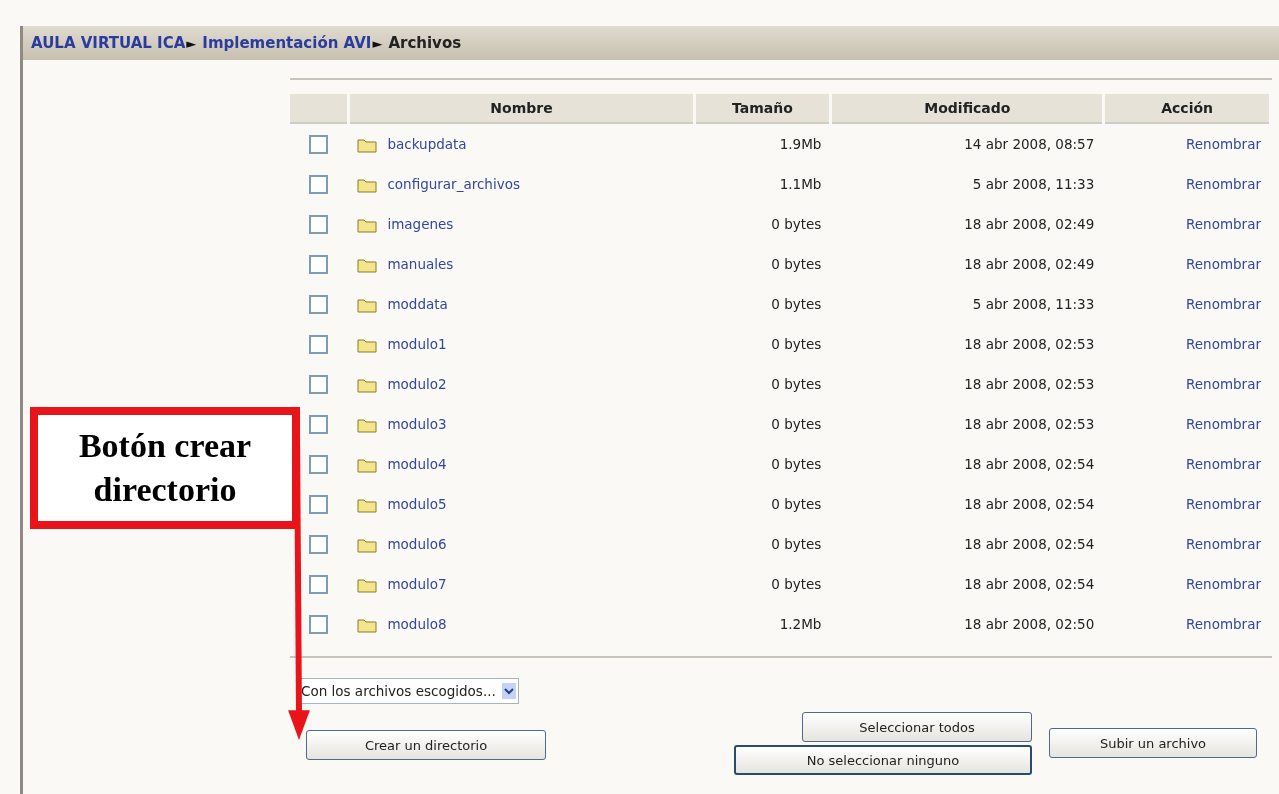 The width and height of the screenshot is (1279, 794). Describe the element at coordinates (800, 144) in the screenshot. I see `size-text: 1.9Mb` at that location.